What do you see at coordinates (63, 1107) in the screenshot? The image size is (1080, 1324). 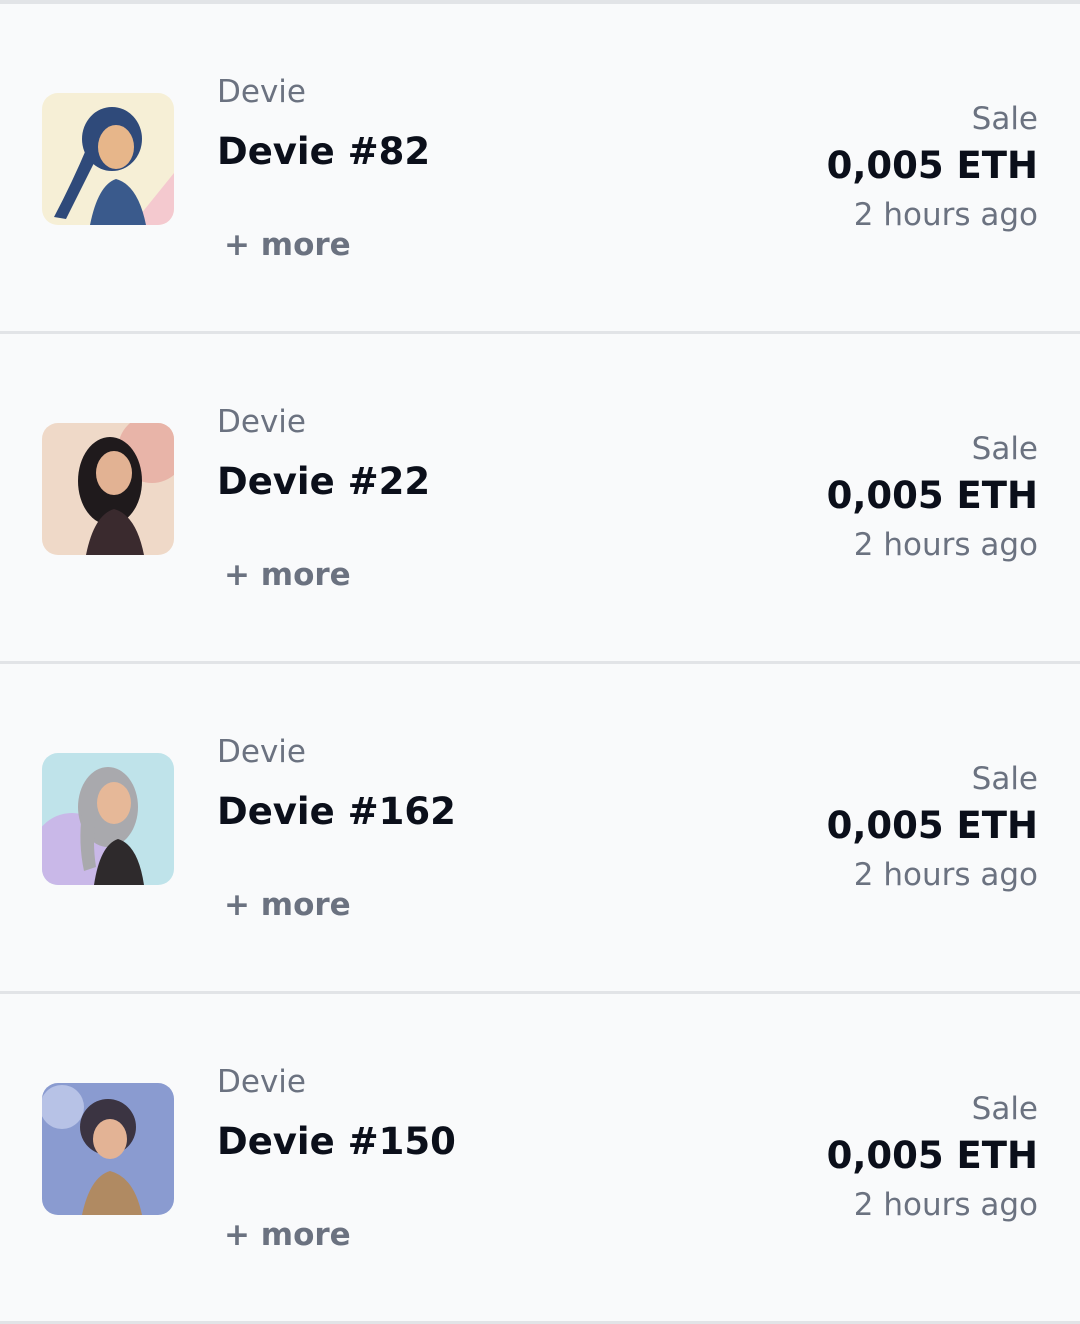 I see `thumb-accent` at bounding box center [63, 1107].